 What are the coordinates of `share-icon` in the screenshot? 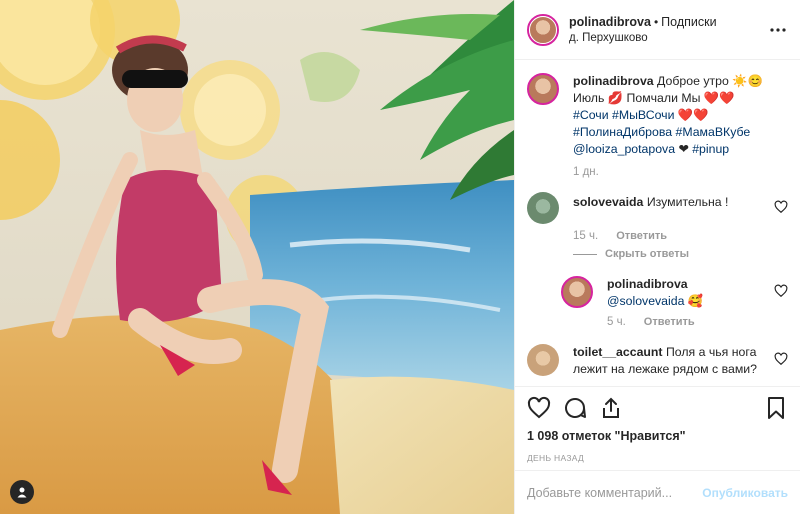 It's located at (611, 408).